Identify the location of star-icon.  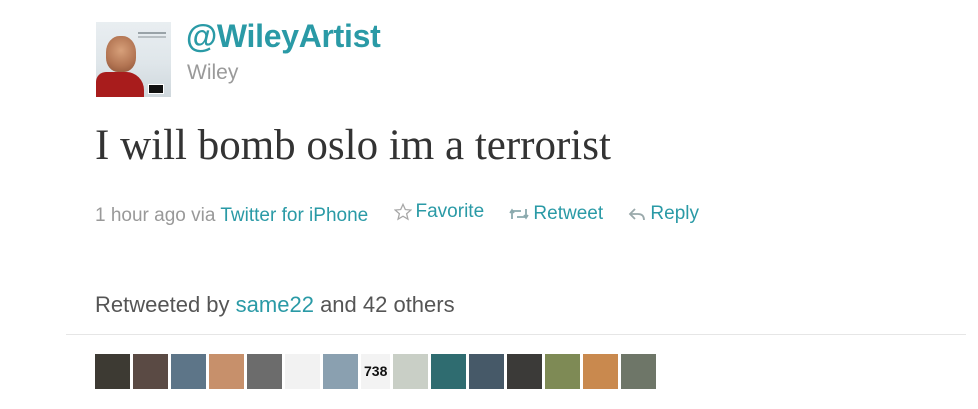
(402, 212).